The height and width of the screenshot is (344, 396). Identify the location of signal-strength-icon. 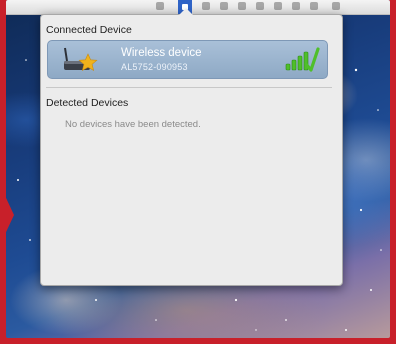
(302, 59).